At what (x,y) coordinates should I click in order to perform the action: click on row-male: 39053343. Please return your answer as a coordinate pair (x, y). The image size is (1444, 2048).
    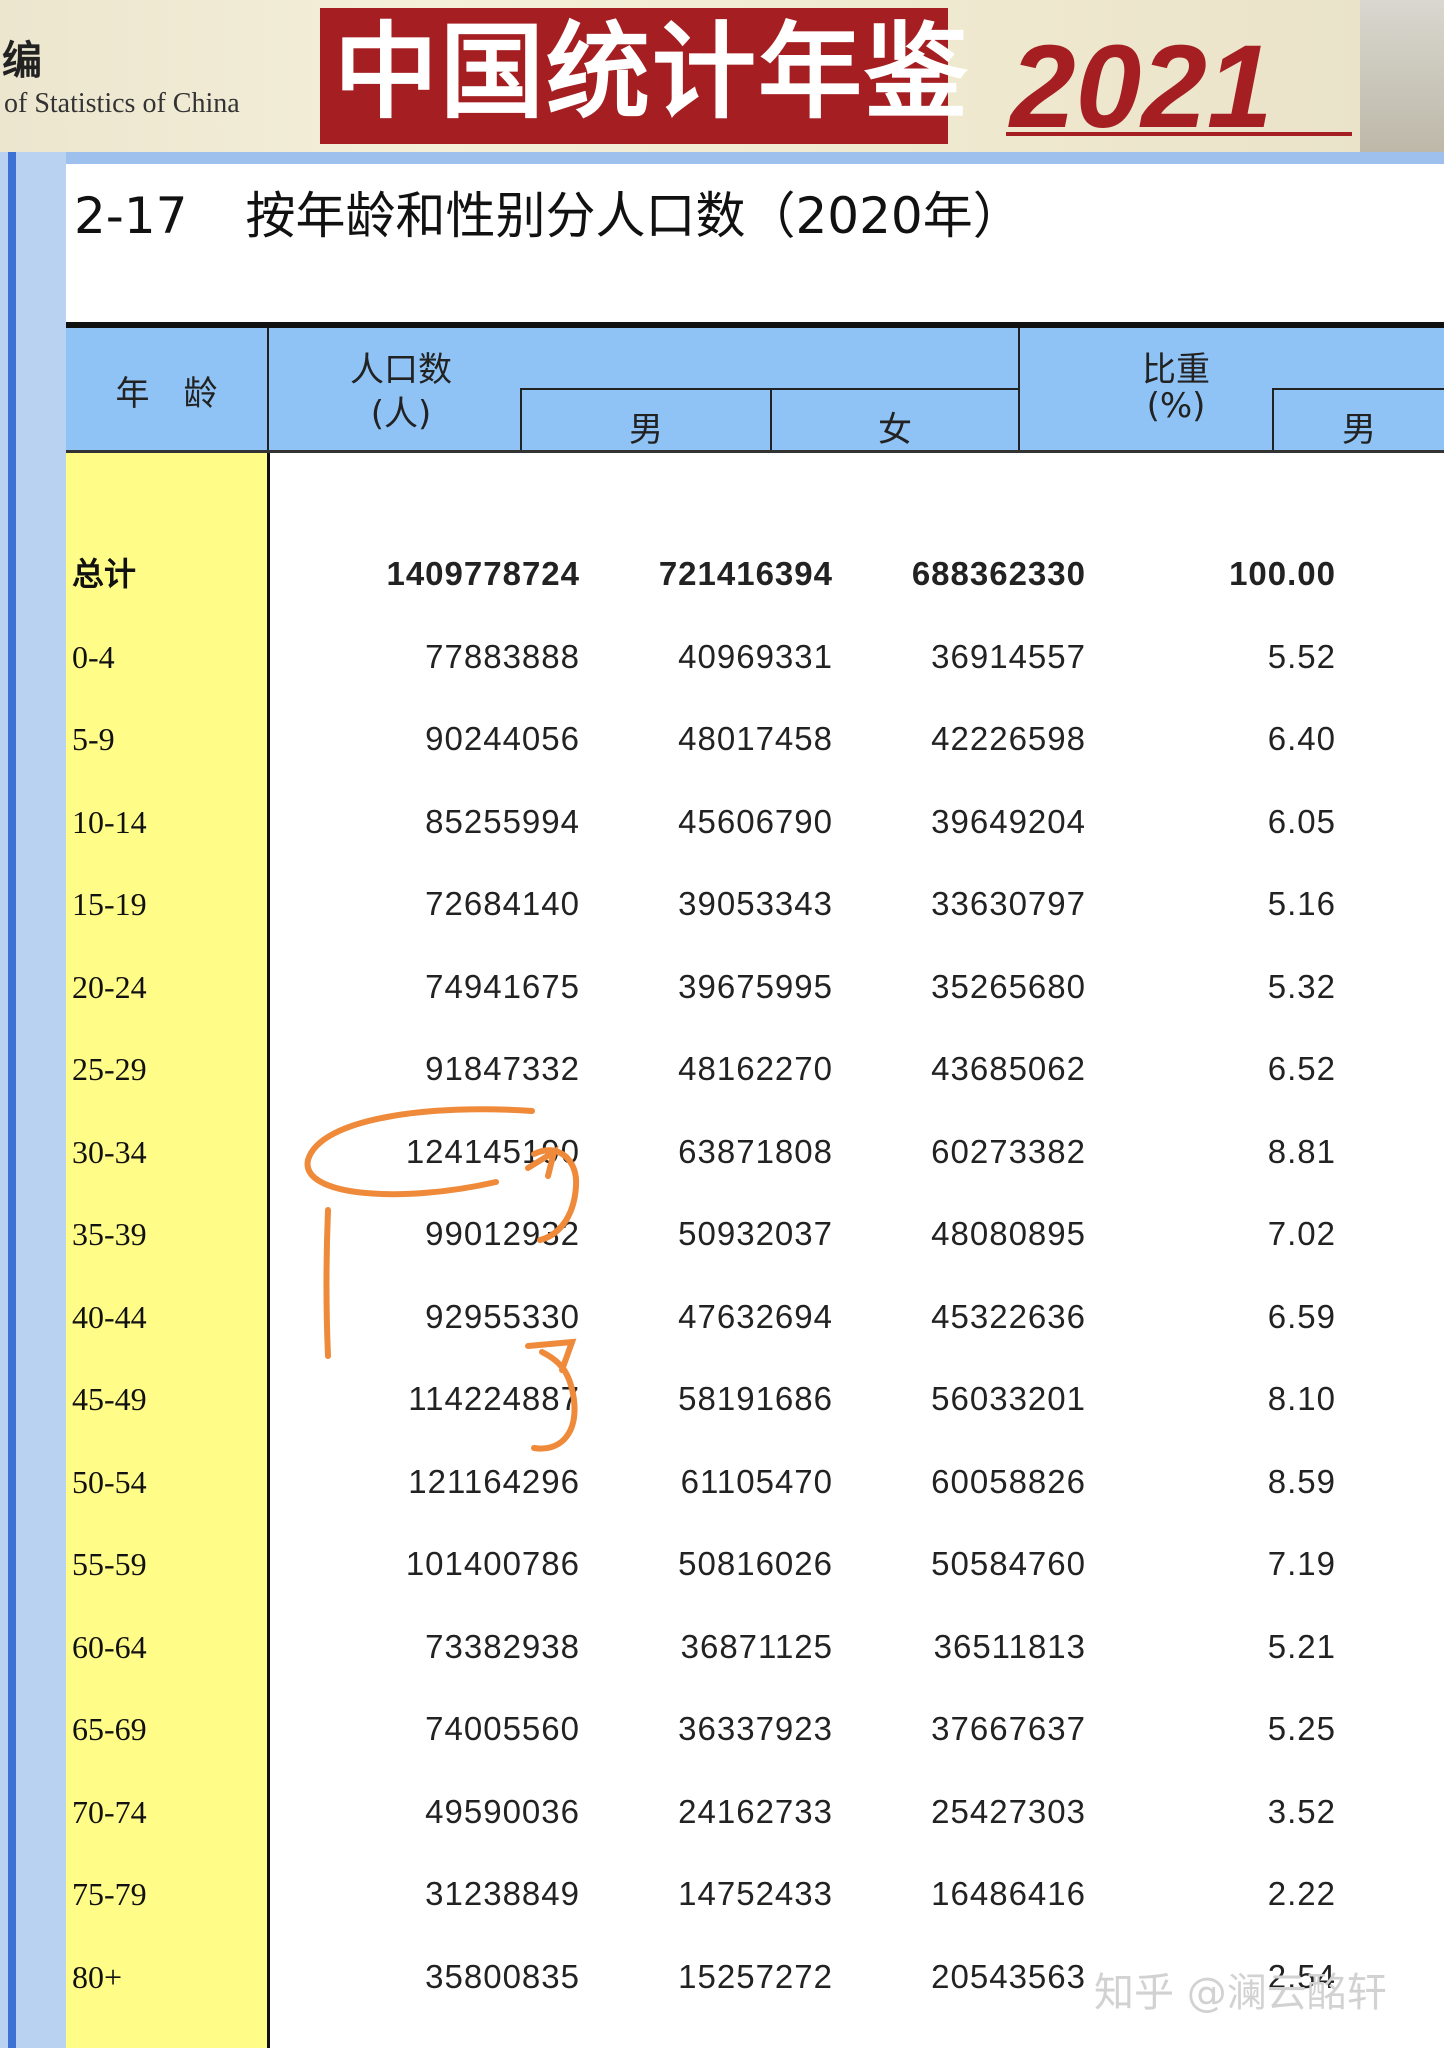
    Looking at the image, I should click on (755, 903).